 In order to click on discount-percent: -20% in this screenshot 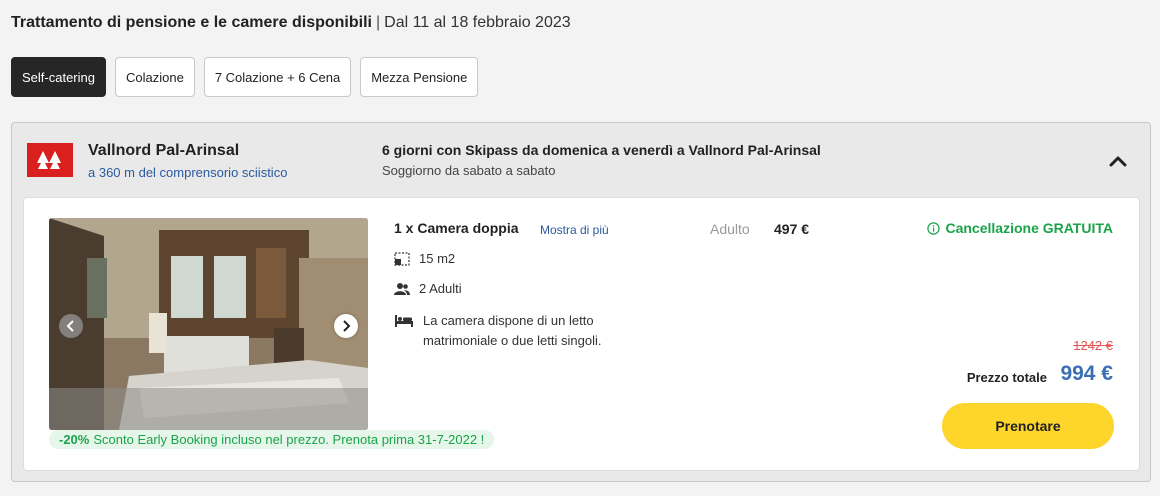, I will do `click(74, 439)`.